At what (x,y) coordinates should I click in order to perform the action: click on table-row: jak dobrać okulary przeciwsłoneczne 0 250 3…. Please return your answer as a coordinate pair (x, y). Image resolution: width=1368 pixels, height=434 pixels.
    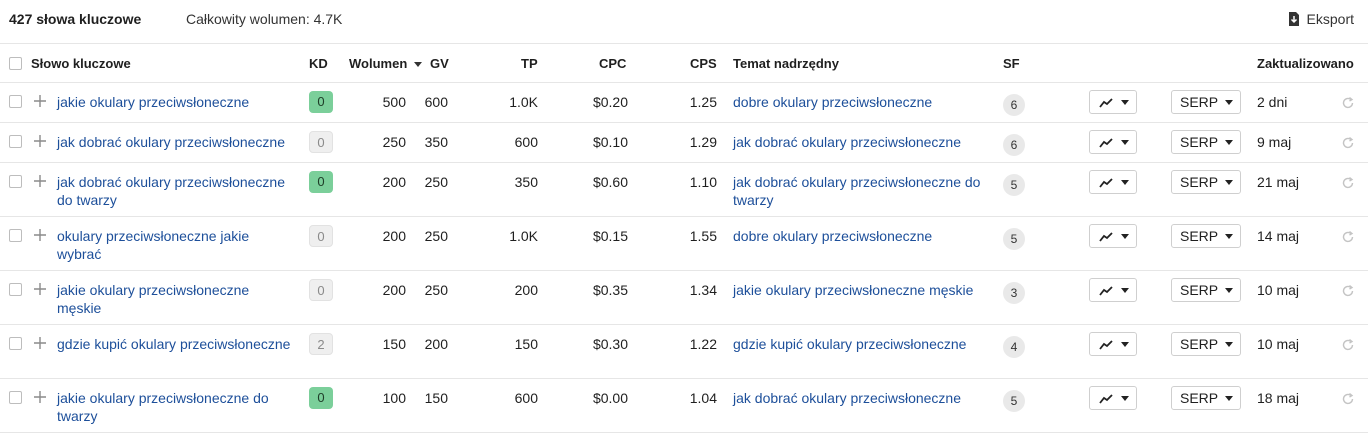
    Looking at the image, I should click on (684, 143).